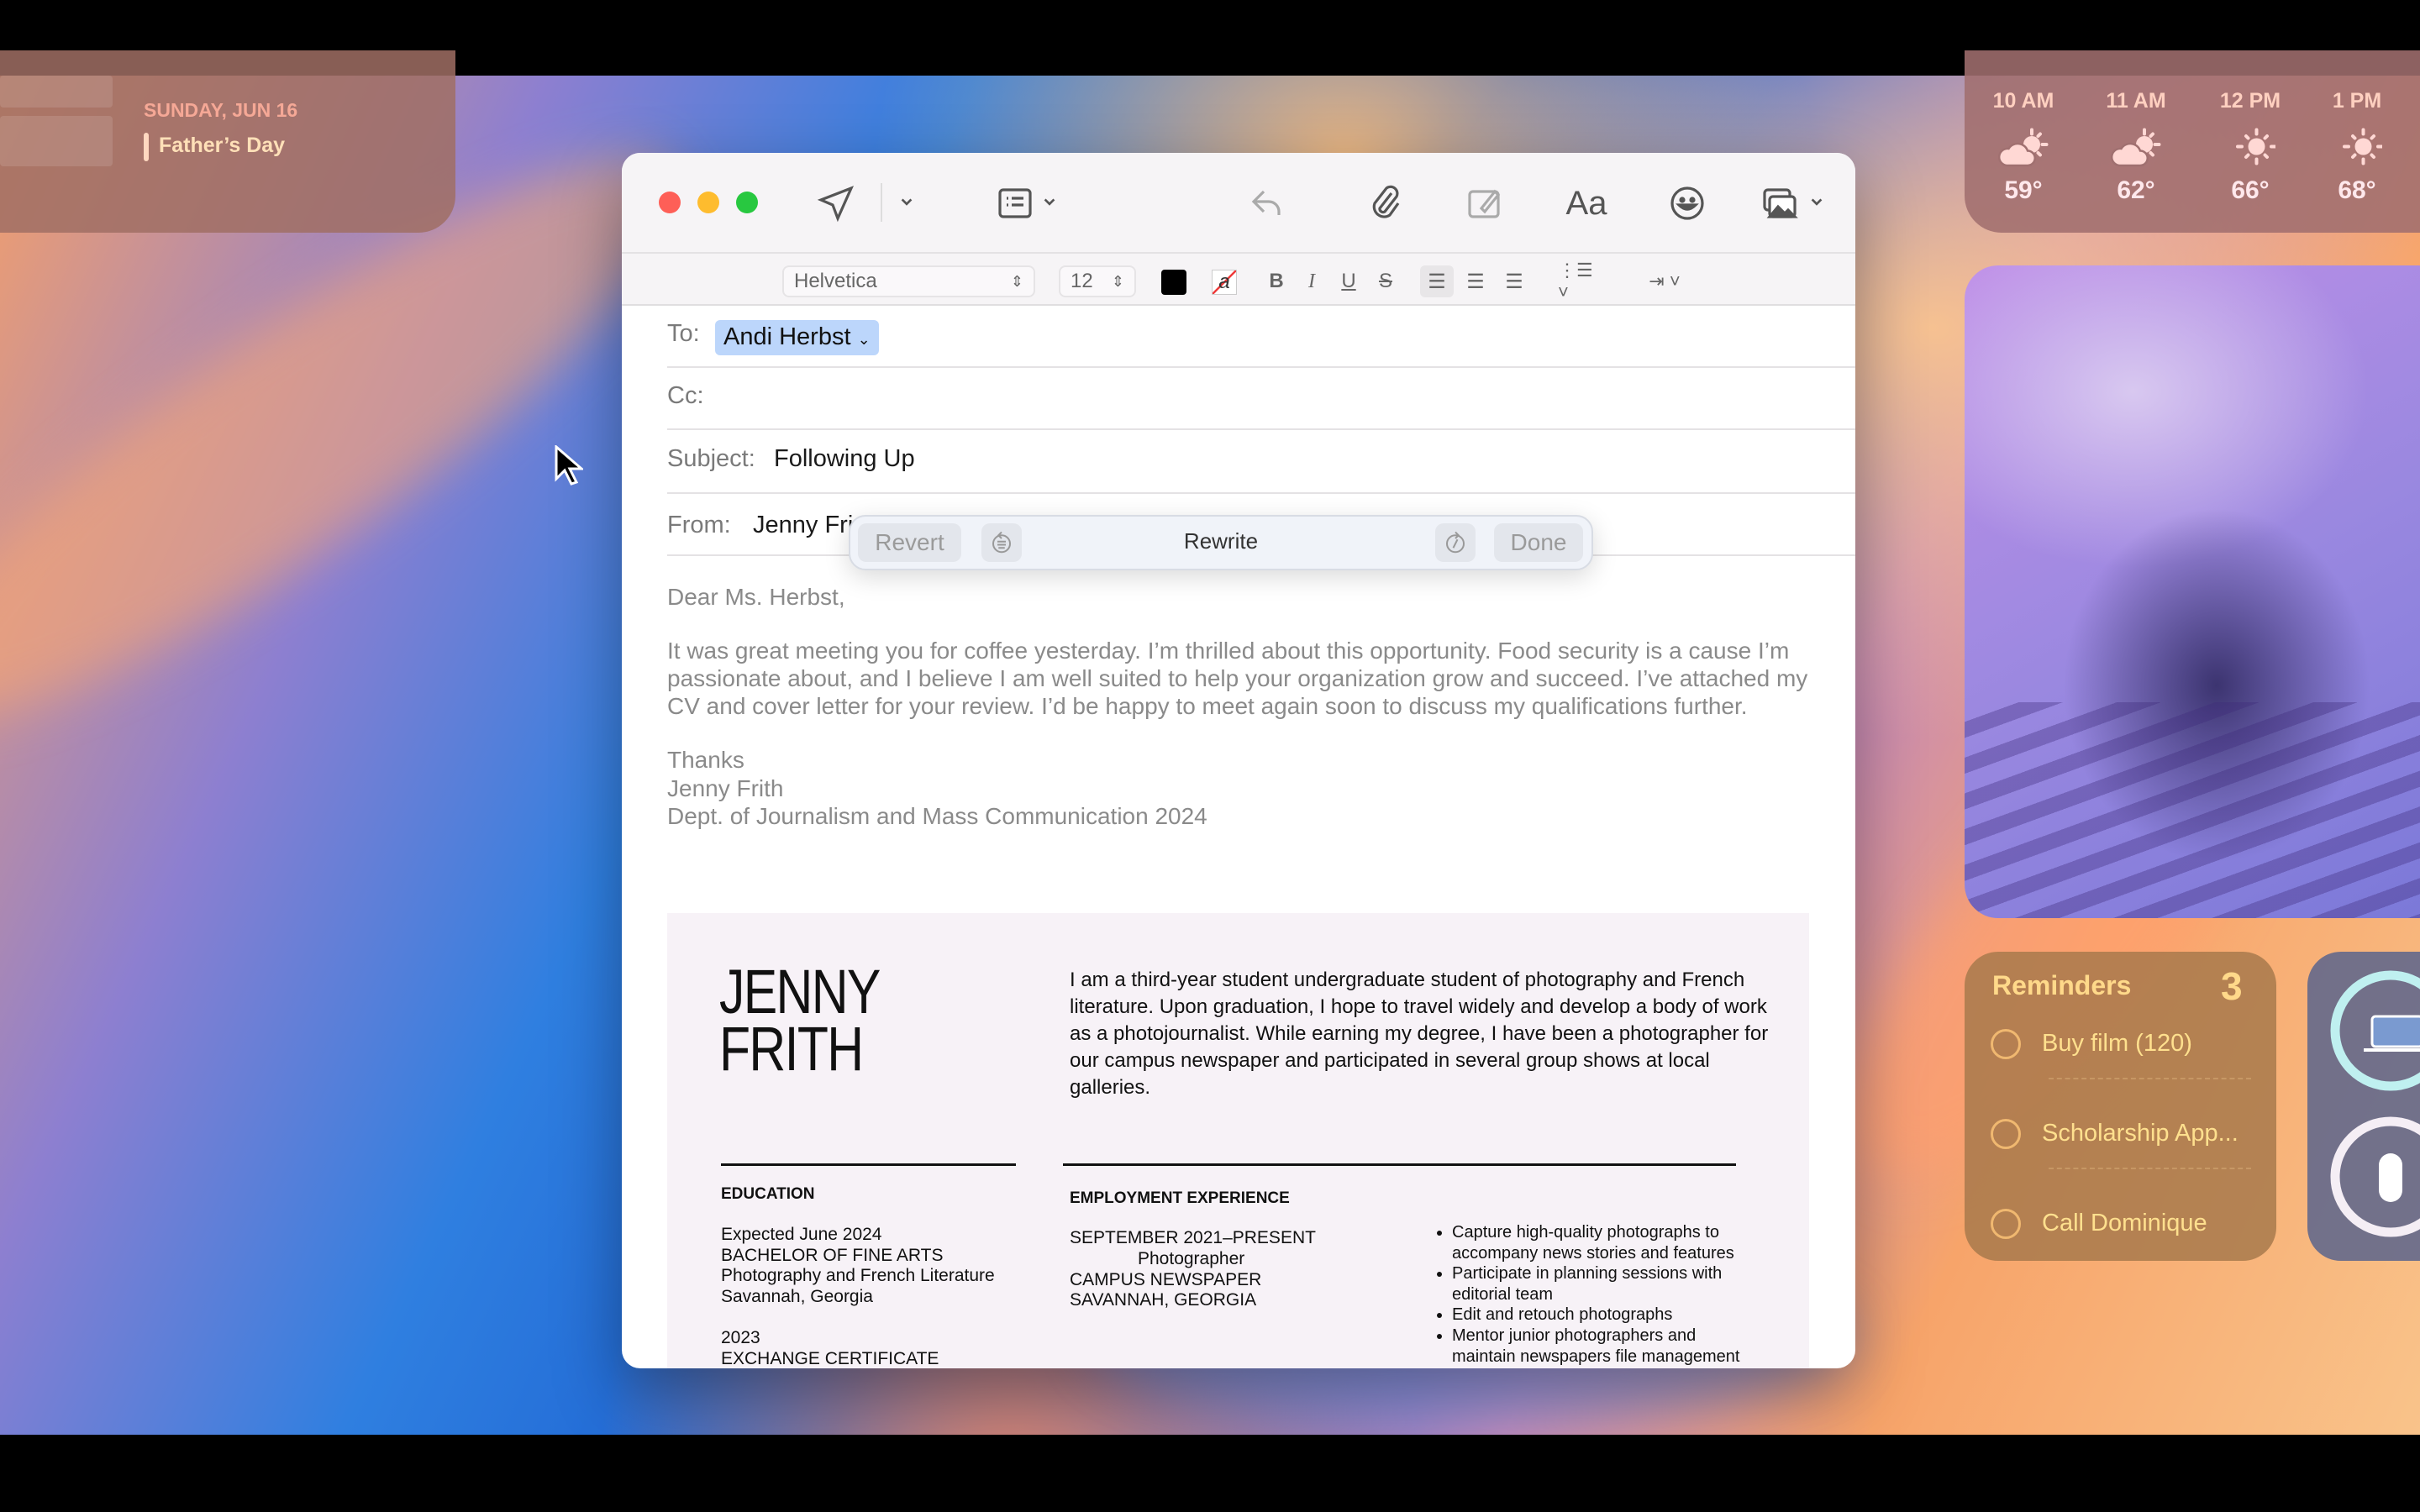 This screenshot has width=2420, height=1512. What do you see at coordinates (1269, 394) in the screenshot?
I see `cc-field` at bounding box center [1269, 394].